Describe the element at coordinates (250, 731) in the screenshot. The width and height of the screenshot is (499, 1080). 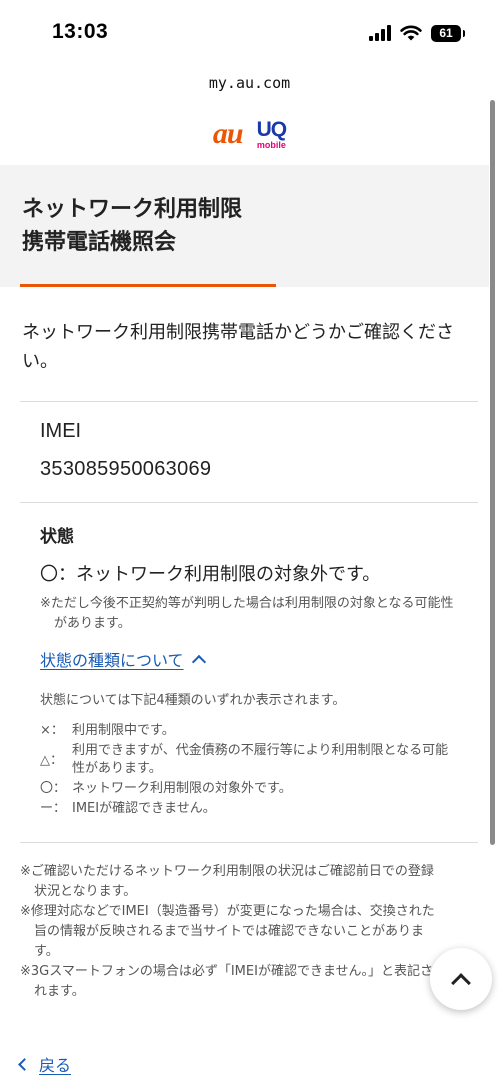
I see `list-item: ×： 利用制限中です。` at that location.